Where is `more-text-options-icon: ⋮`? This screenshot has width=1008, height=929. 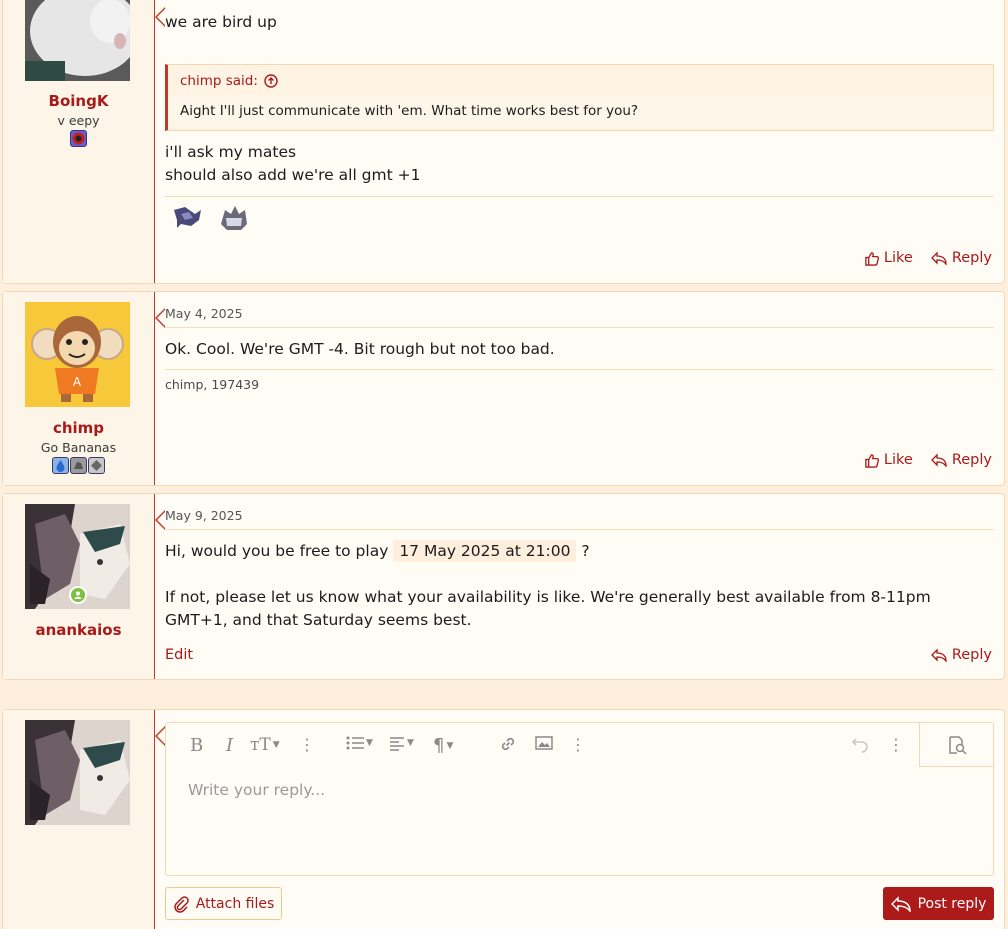
more-text-options-icon: ⋮ is located at coordinates (307, 744).